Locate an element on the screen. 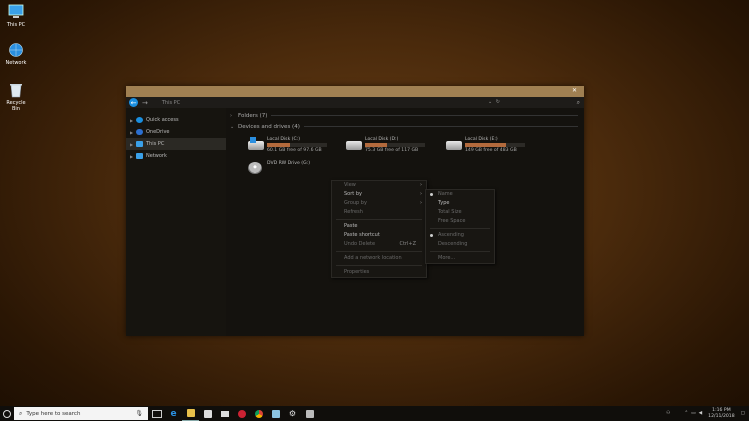 This screenshot has width=749, height=421. clock-time: 1:16 PM is located at coordinates (721, 410).